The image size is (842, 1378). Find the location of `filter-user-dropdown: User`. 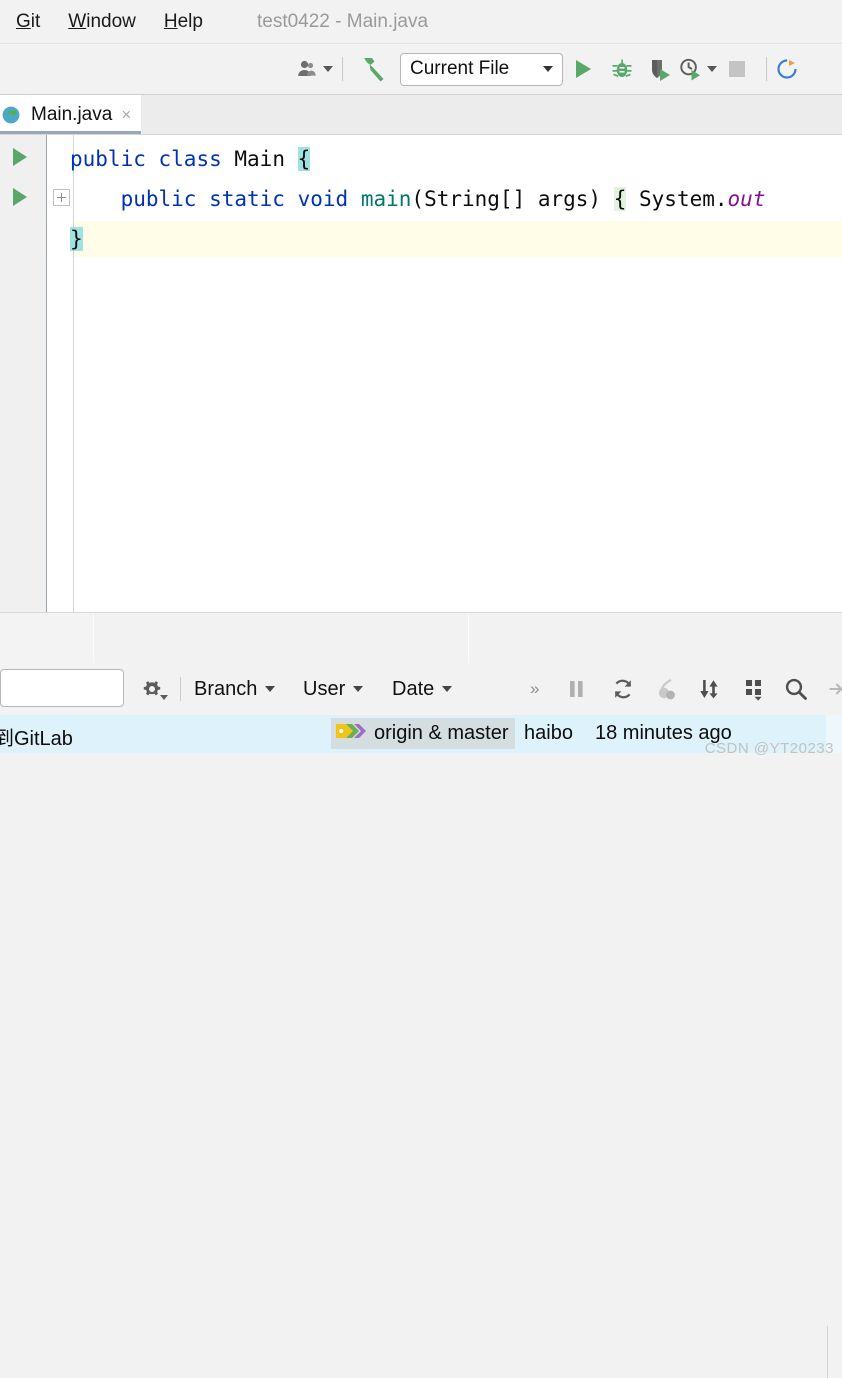

filter-user-dropdown: User is located at coordinates (333, 689).